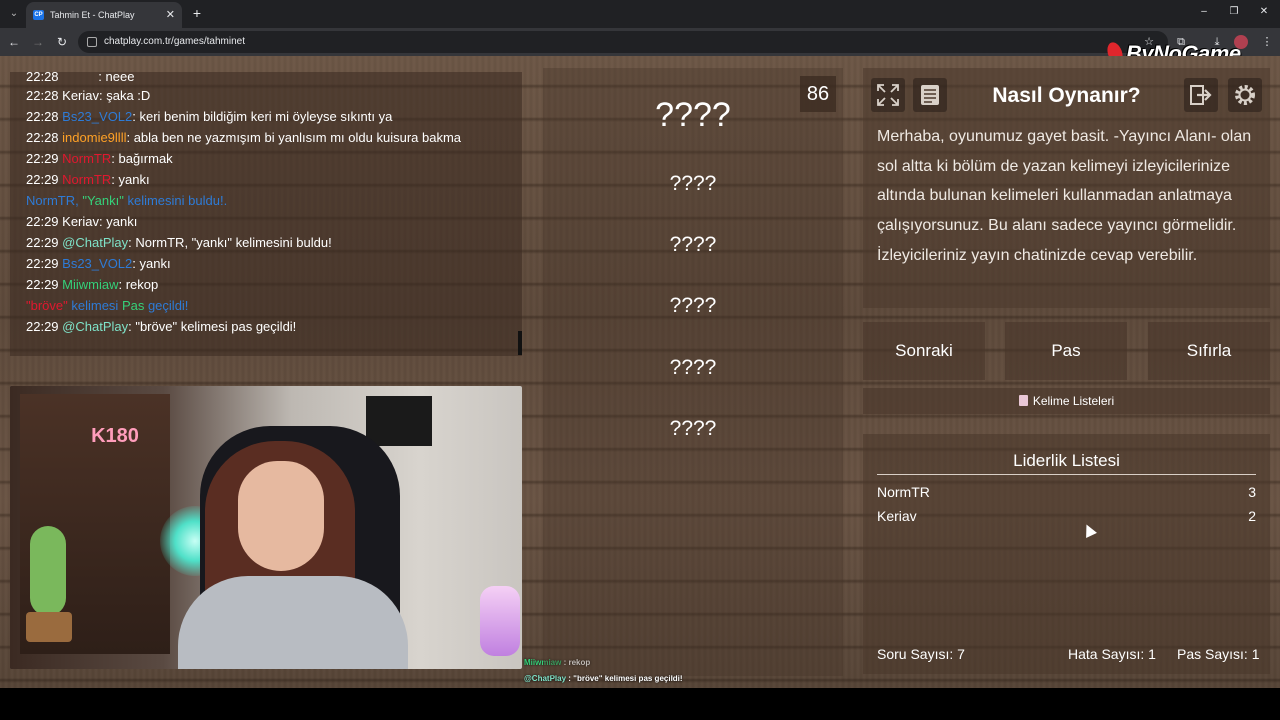 The width and height of the screenshot is (1280, 720). Describe the element at coordinates (142, 158) in the screenshot. I see `chat-message: : bağırmak` at that location.